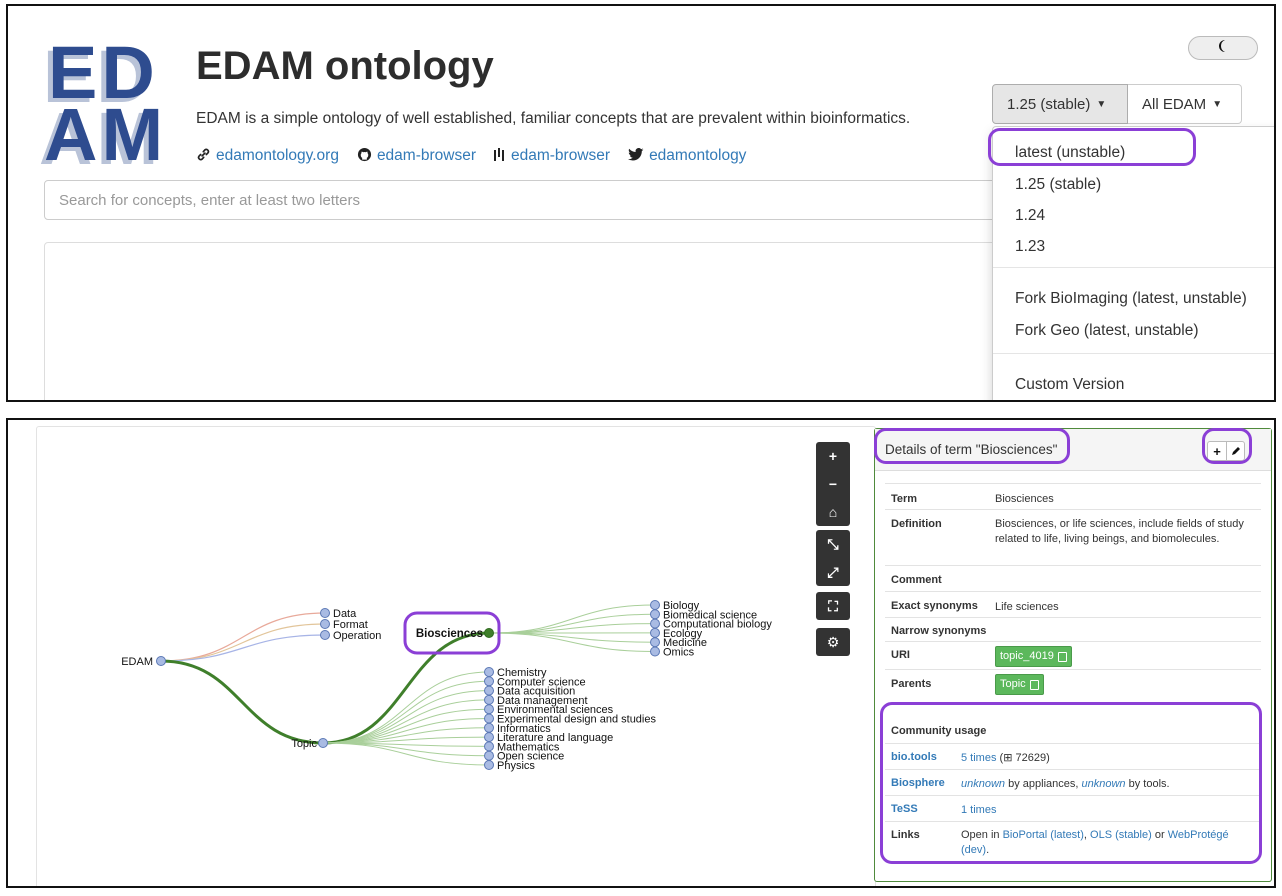 The width and height of the screenshot is (1282, 896). What do you see at coordinates (904, 809) in the screenshot?
I see `tess-link: TeSS` at bounding box center [904, 809].